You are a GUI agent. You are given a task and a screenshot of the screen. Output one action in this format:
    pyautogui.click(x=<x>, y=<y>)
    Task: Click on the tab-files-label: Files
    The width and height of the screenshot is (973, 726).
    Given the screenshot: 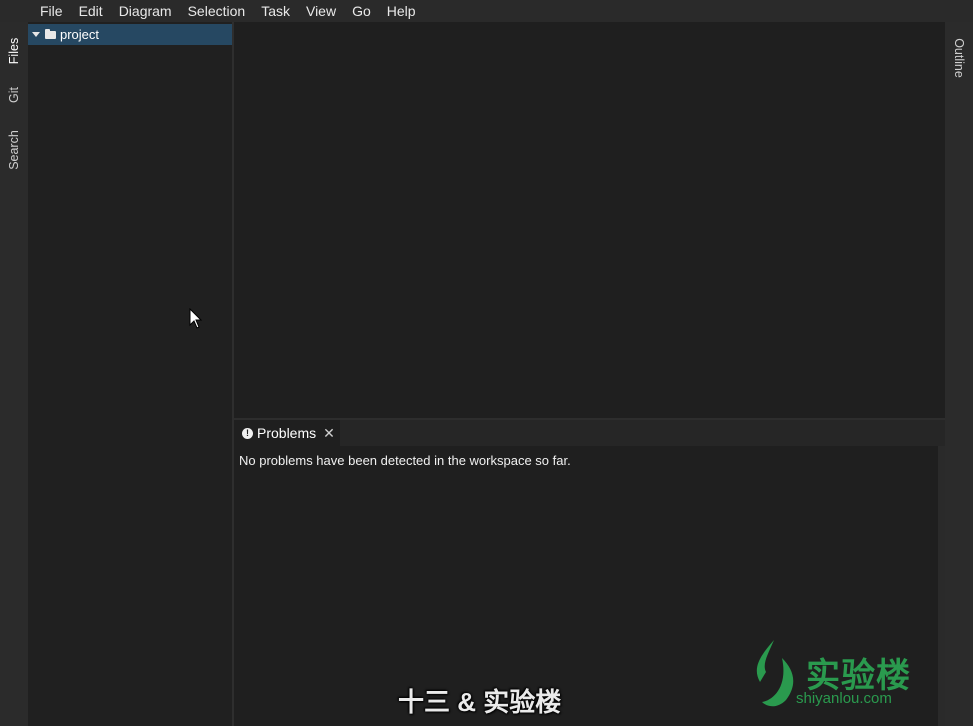 What is the action you would take?
    pyautogui.click(x=14, y=51)
    